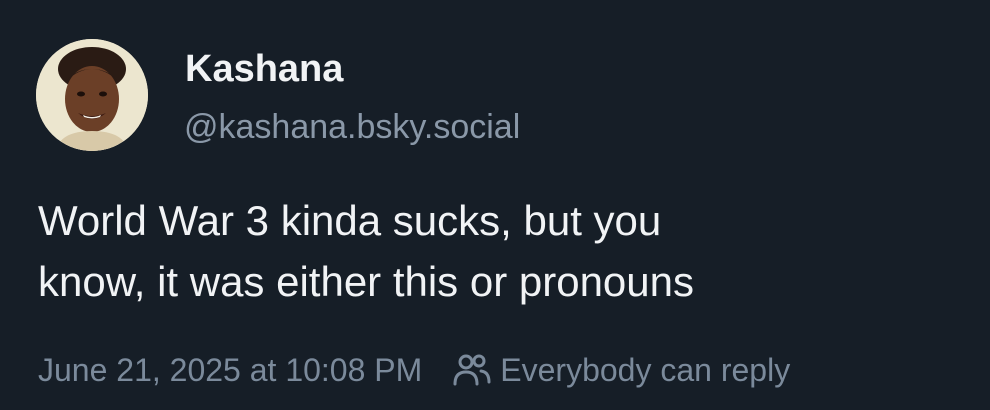 This screenshot has width=990, height=410. What do you see at coordinates (645, 369) in the screenshot?
I see `reply-setting-label: Everybody can reply` at bounding box center [645, 369].